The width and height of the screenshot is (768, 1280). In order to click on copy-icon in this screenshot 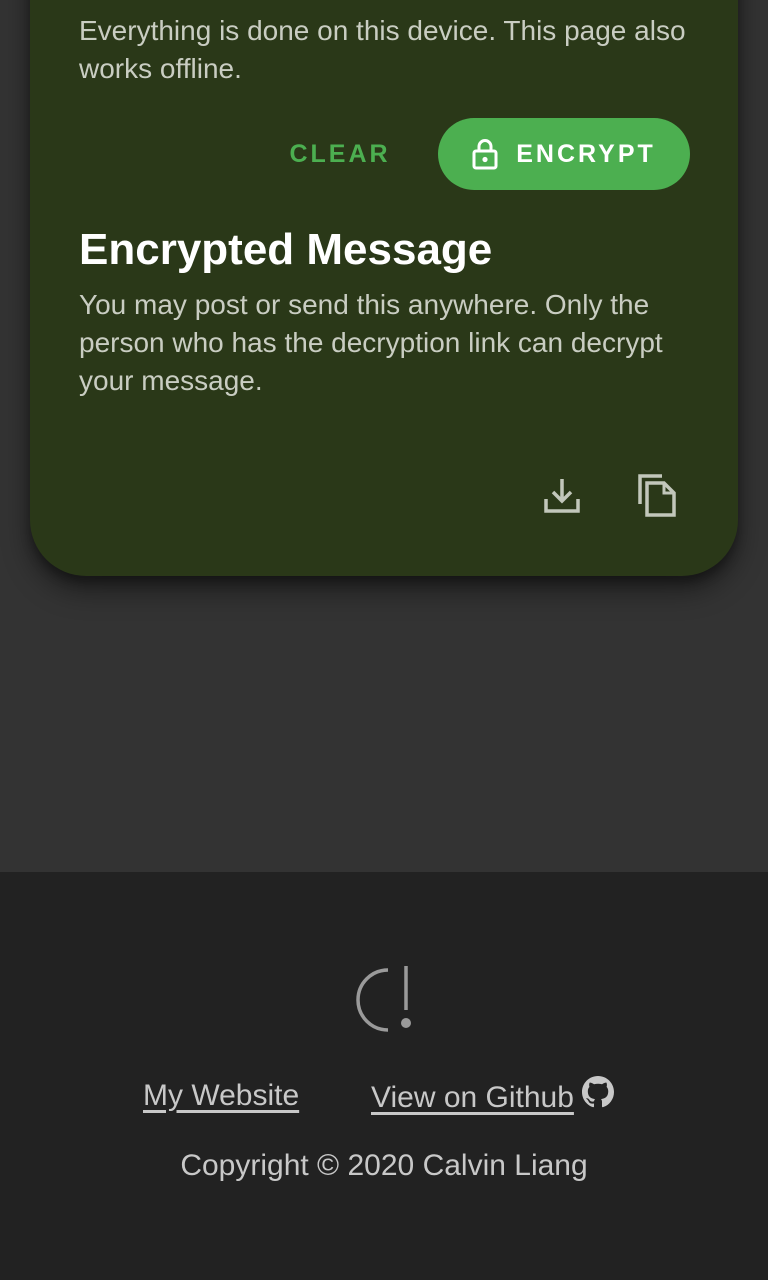, I will do `click(657, 496)`.